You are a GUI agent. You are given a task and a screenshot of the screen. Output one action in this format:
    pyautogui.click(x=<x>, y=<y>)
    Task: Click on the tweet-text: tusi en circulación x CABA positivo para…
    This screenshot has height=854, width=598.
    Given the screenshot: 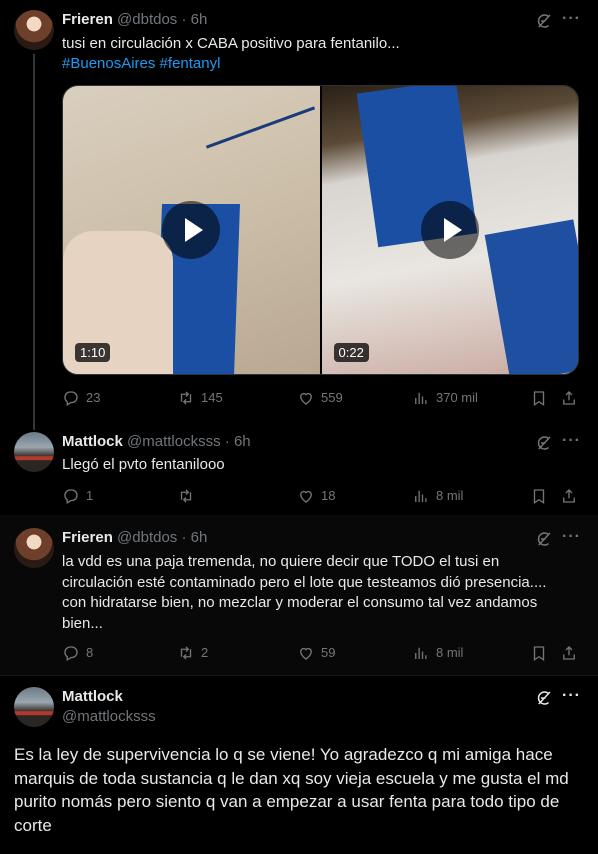 What is the action you would take?
    pyautogui.click(x=317, y=54)
    